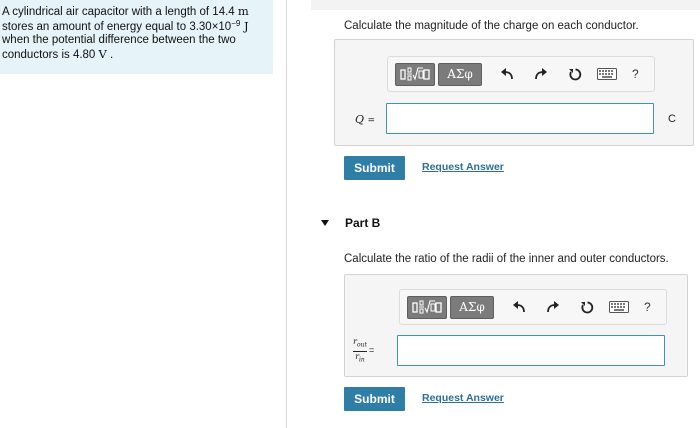 The image size is (700, 428). What do you see at coordinates (463, 398) in the screenshot?
I see `part-b-request-answer-link: Request Answer` at bounding box center [463, 398].